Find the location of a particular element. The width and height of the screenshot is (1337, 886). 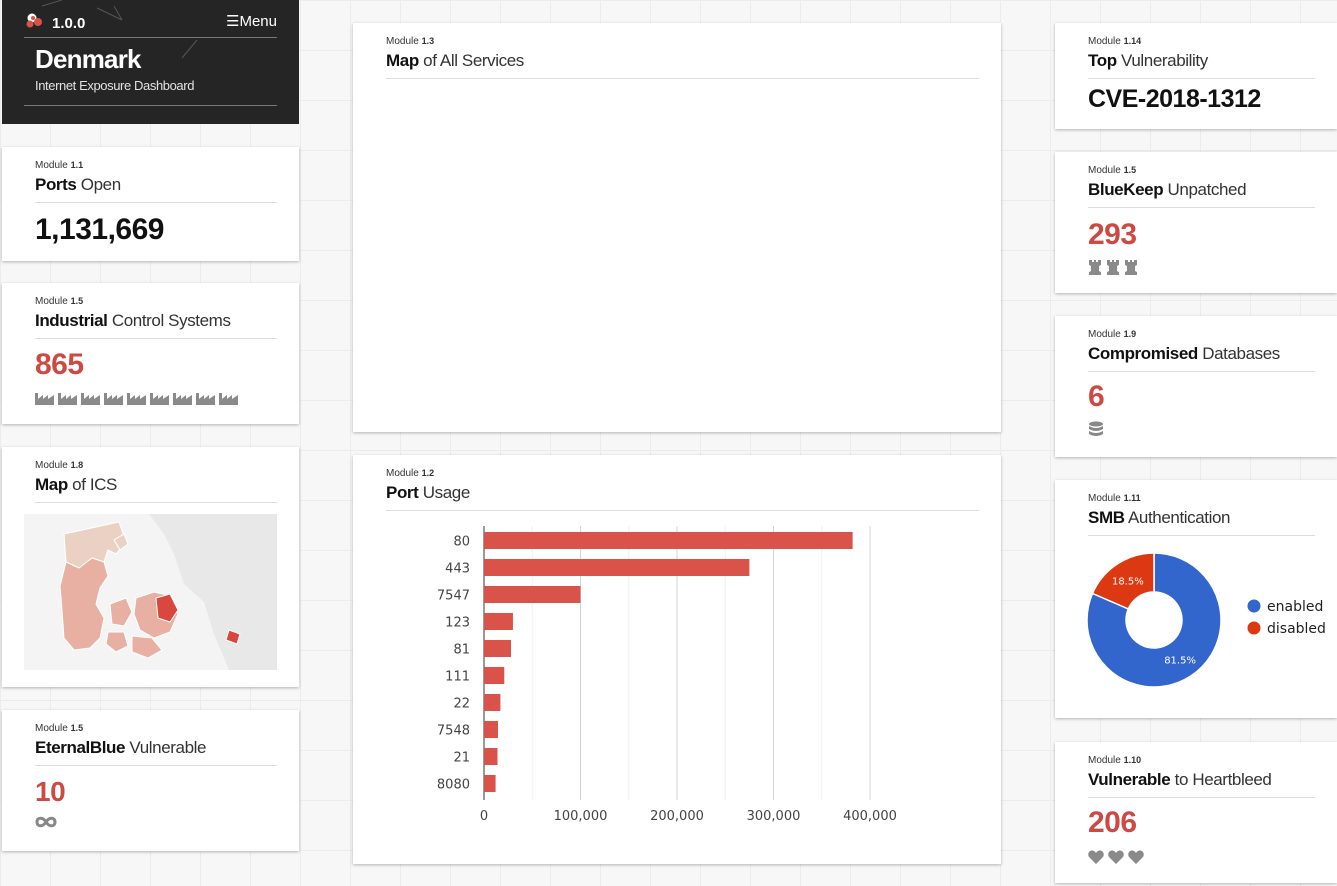

y-tick-label: 7548 is located at coordinates (453, 731).